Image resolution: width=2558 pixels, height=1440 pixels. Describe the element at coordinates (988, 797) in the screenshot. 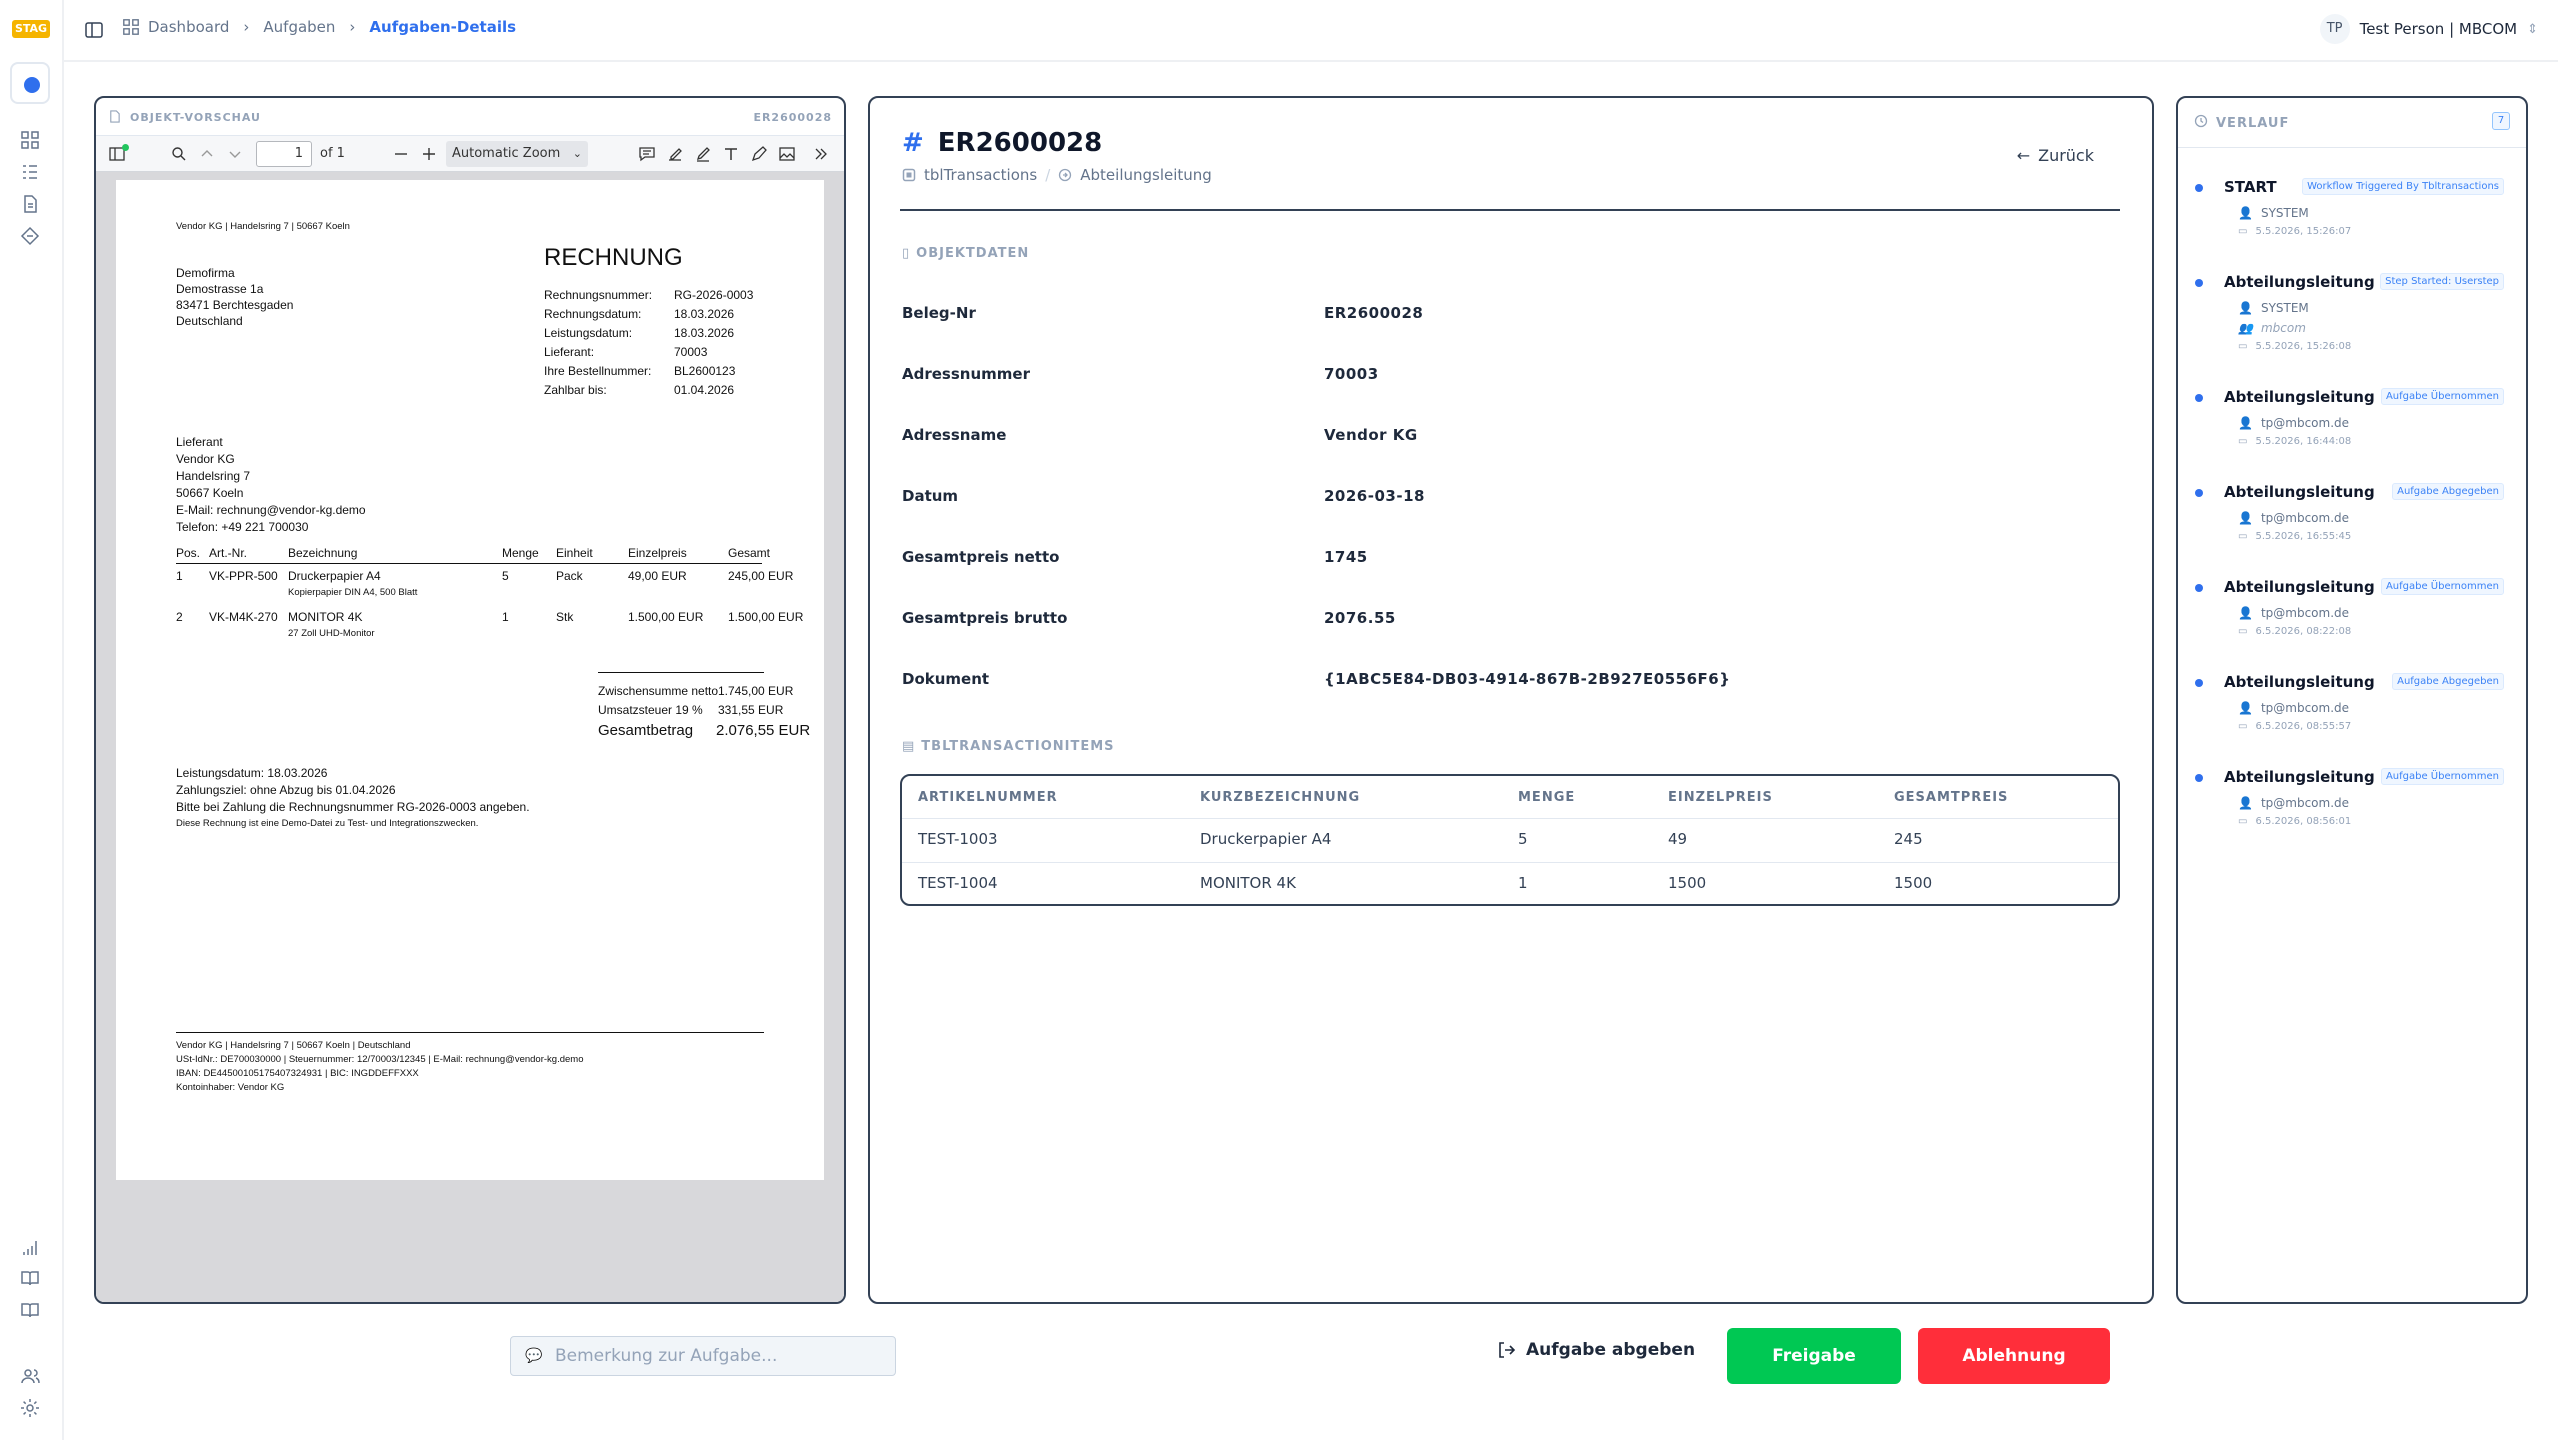

I see `column-header: ARTIKELNUMMER` at that location.